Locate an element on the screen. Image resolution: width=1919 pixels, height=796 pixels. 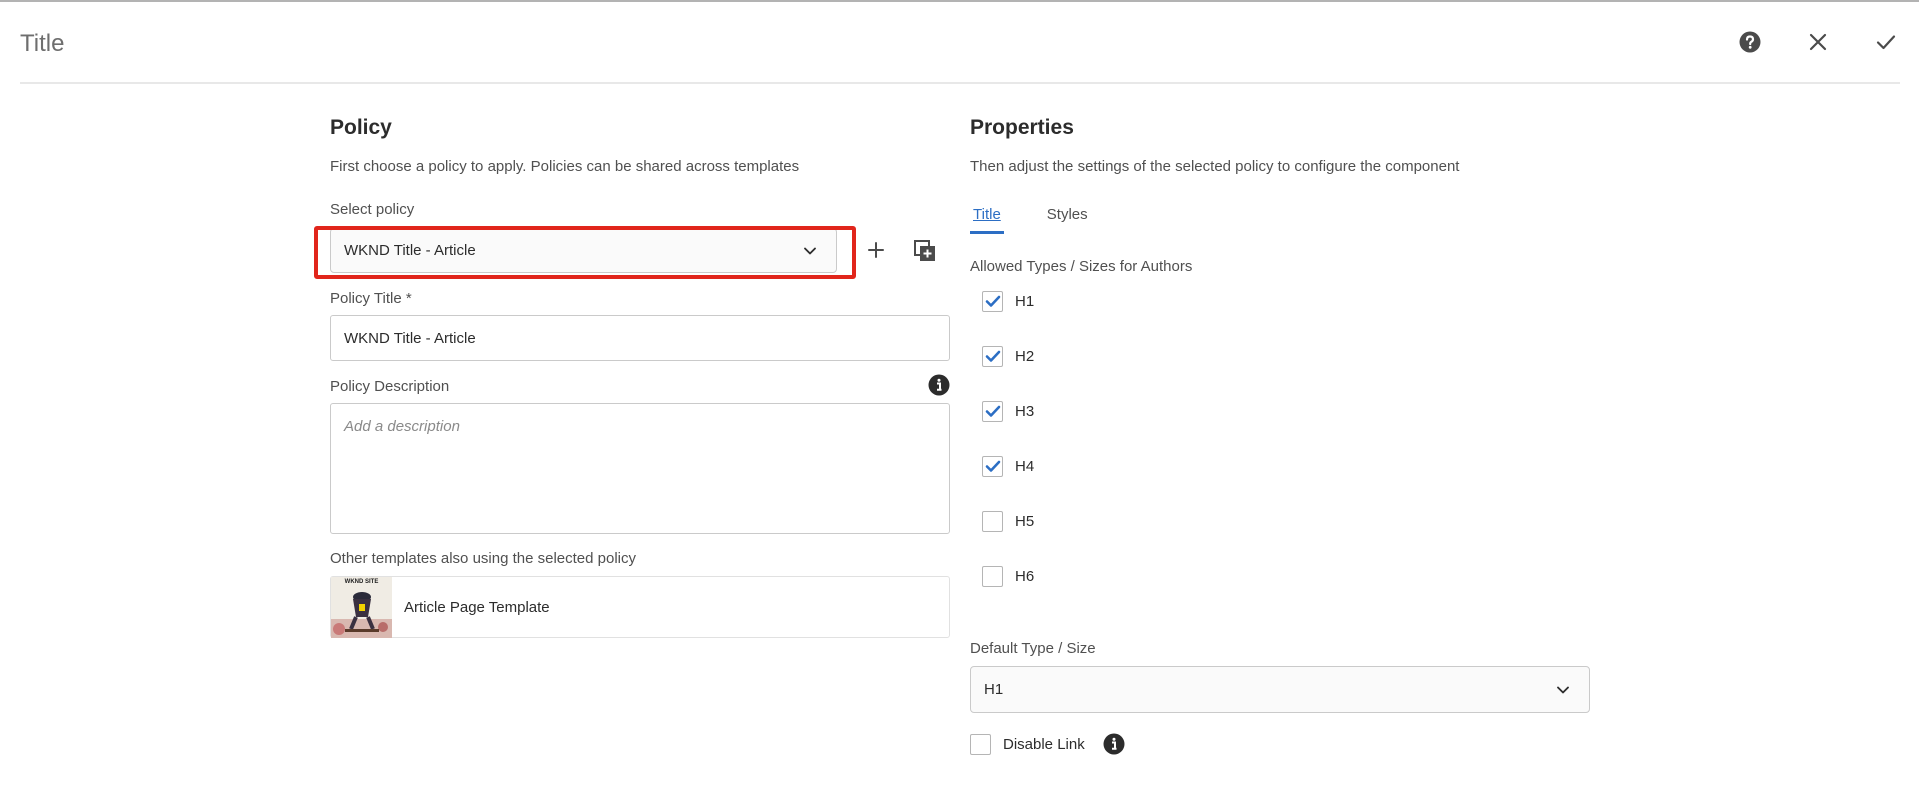
disable-link-info-button is located at coordinates (1114, 744).